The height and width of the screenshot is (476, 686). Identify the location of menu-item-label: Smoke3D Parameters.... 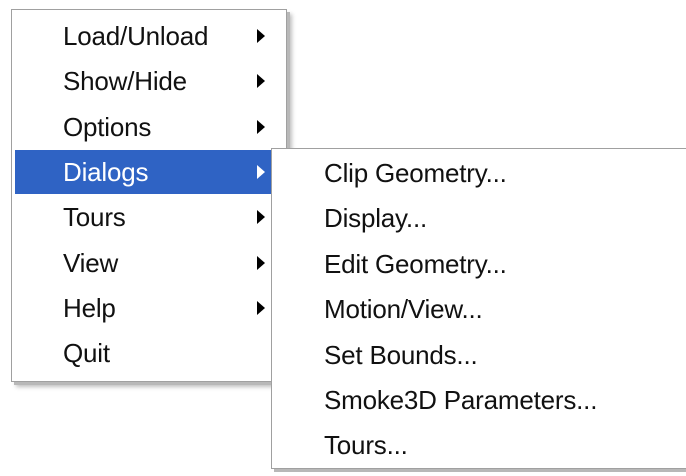
(461, 399).